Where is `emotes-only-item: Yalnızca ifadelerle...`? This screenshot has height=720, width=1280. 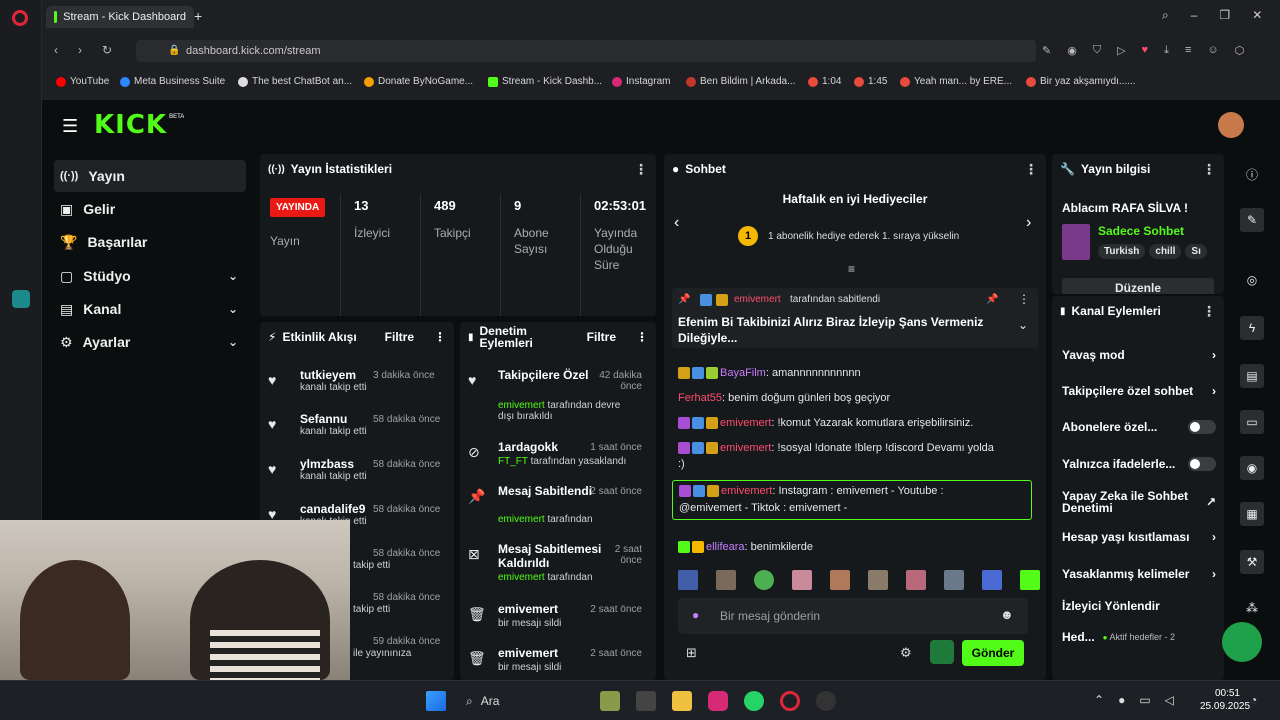
emotes-only-item: Yalnızca ifadelerle... is located at coordinates (1139, 464).